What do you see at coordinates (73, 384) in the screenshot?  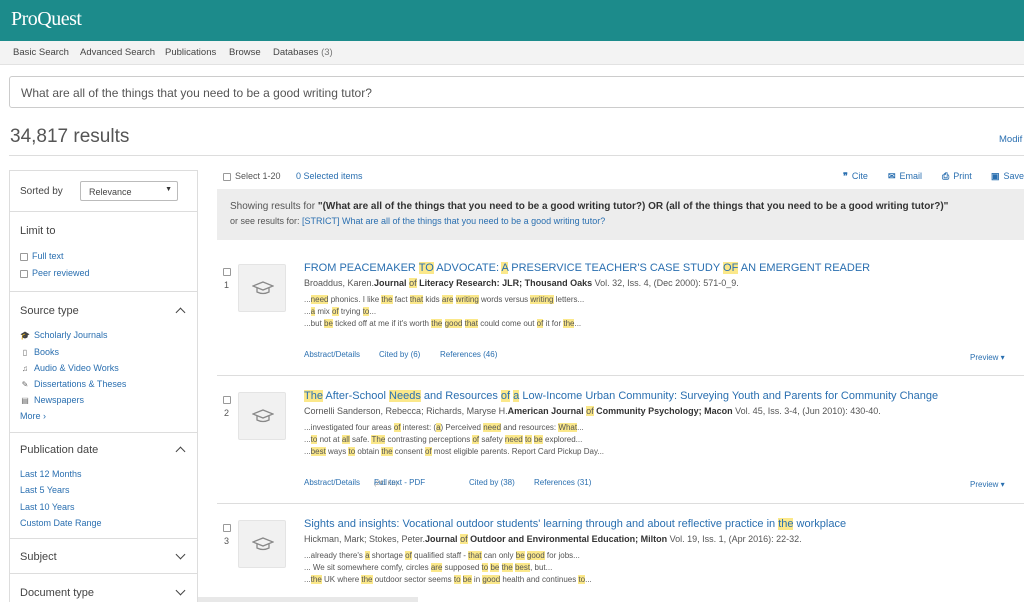 I see `source-dissertations: ✎ Dissertations & Theses` at bounding box center [73, 384].